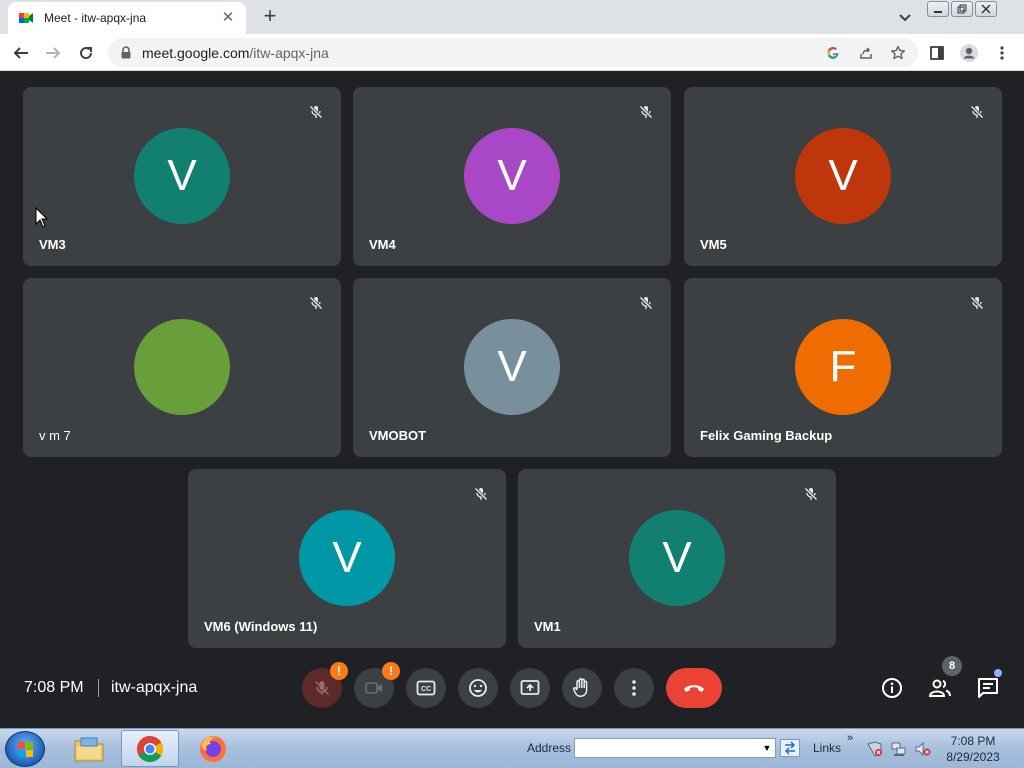 The width and height of the screenshot is (1024, 768). I want to click on participant-name: VMOBOT, so click(398, 435).